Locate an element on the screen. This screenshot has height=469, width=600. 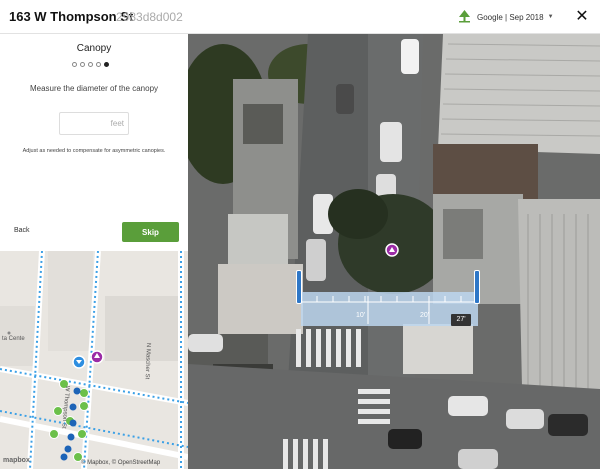
imagery-source-label: Google | Sep 2018 is located at coordinates (510, 17).